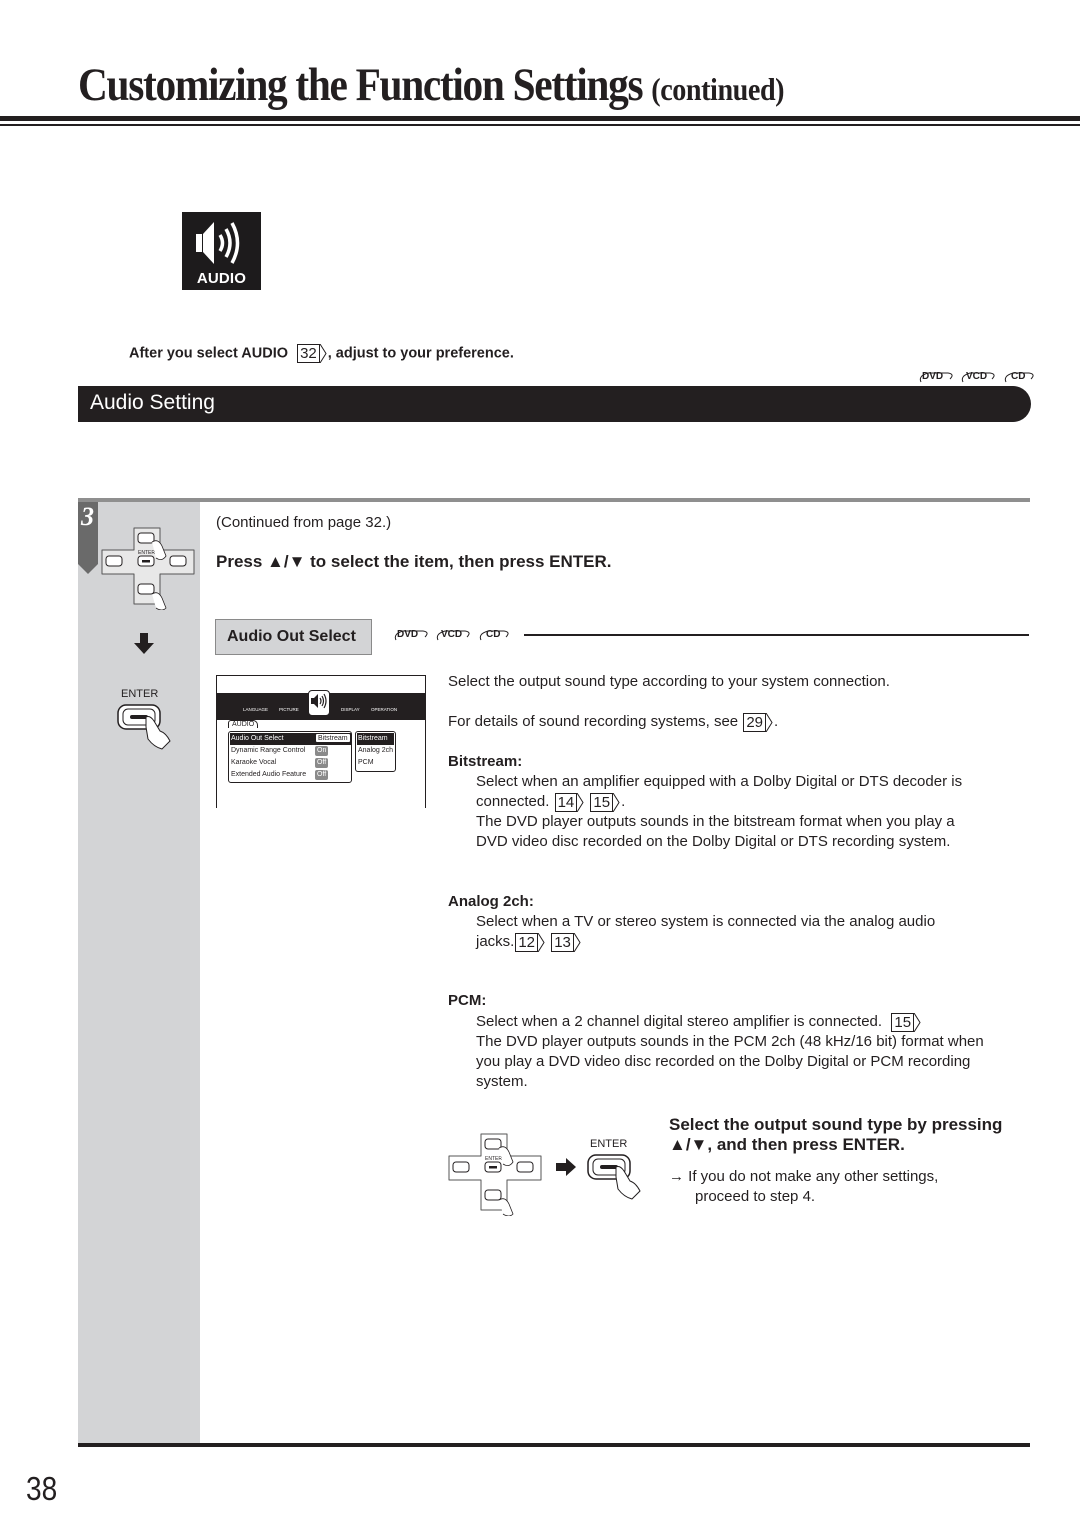 This screenshot has width=1080, height=1528. I want to click on osd-option: Analog 2ch, so click(376, 750).